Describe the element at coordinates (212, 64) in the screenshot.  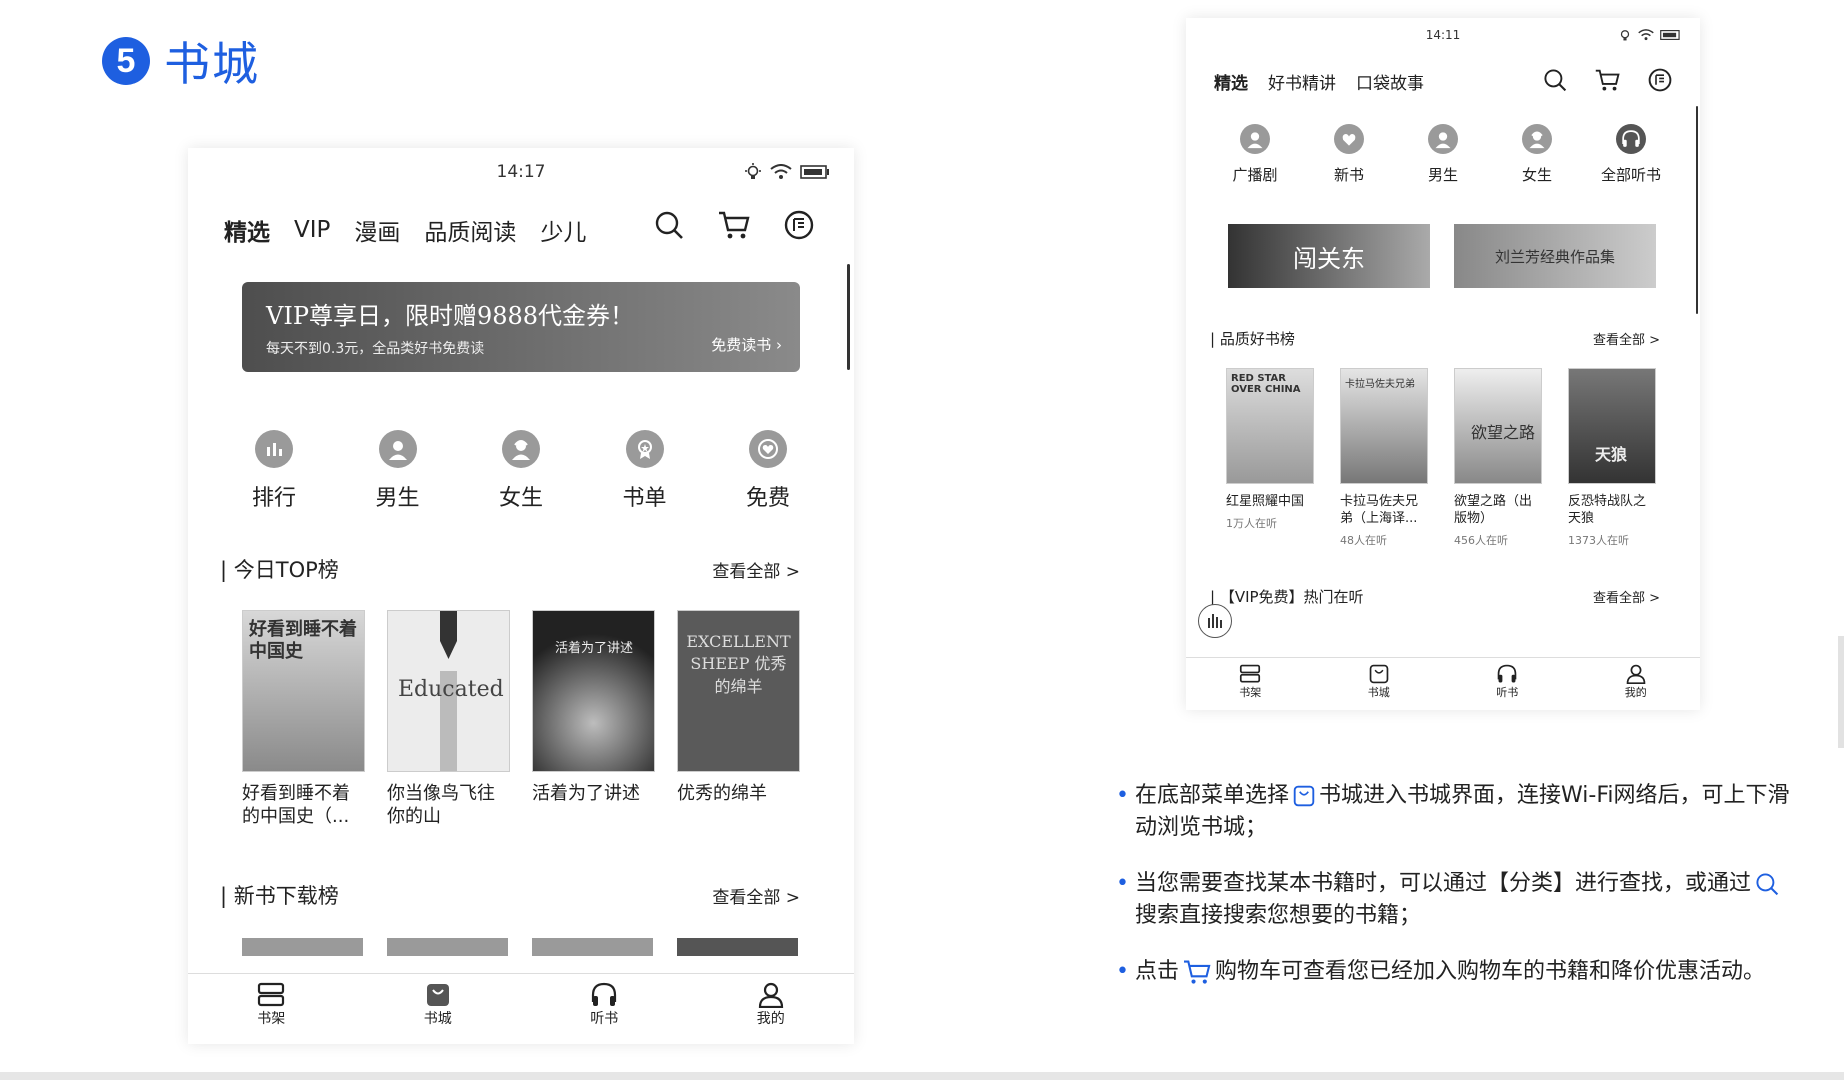
I see `section-title: 书城` at that location.